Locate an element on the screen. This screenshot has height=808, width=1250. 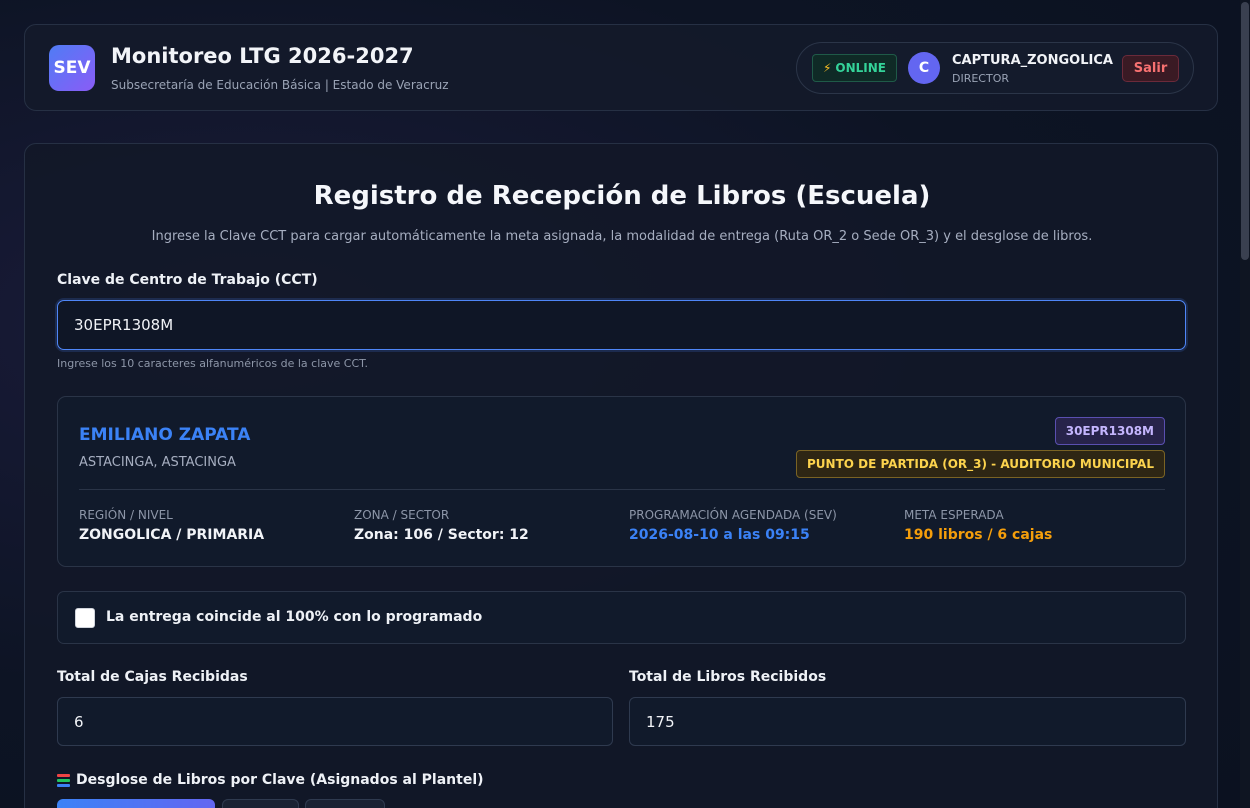
school-location: ASTACINGA, ASTACINGA is located at coordinates (157, 462).